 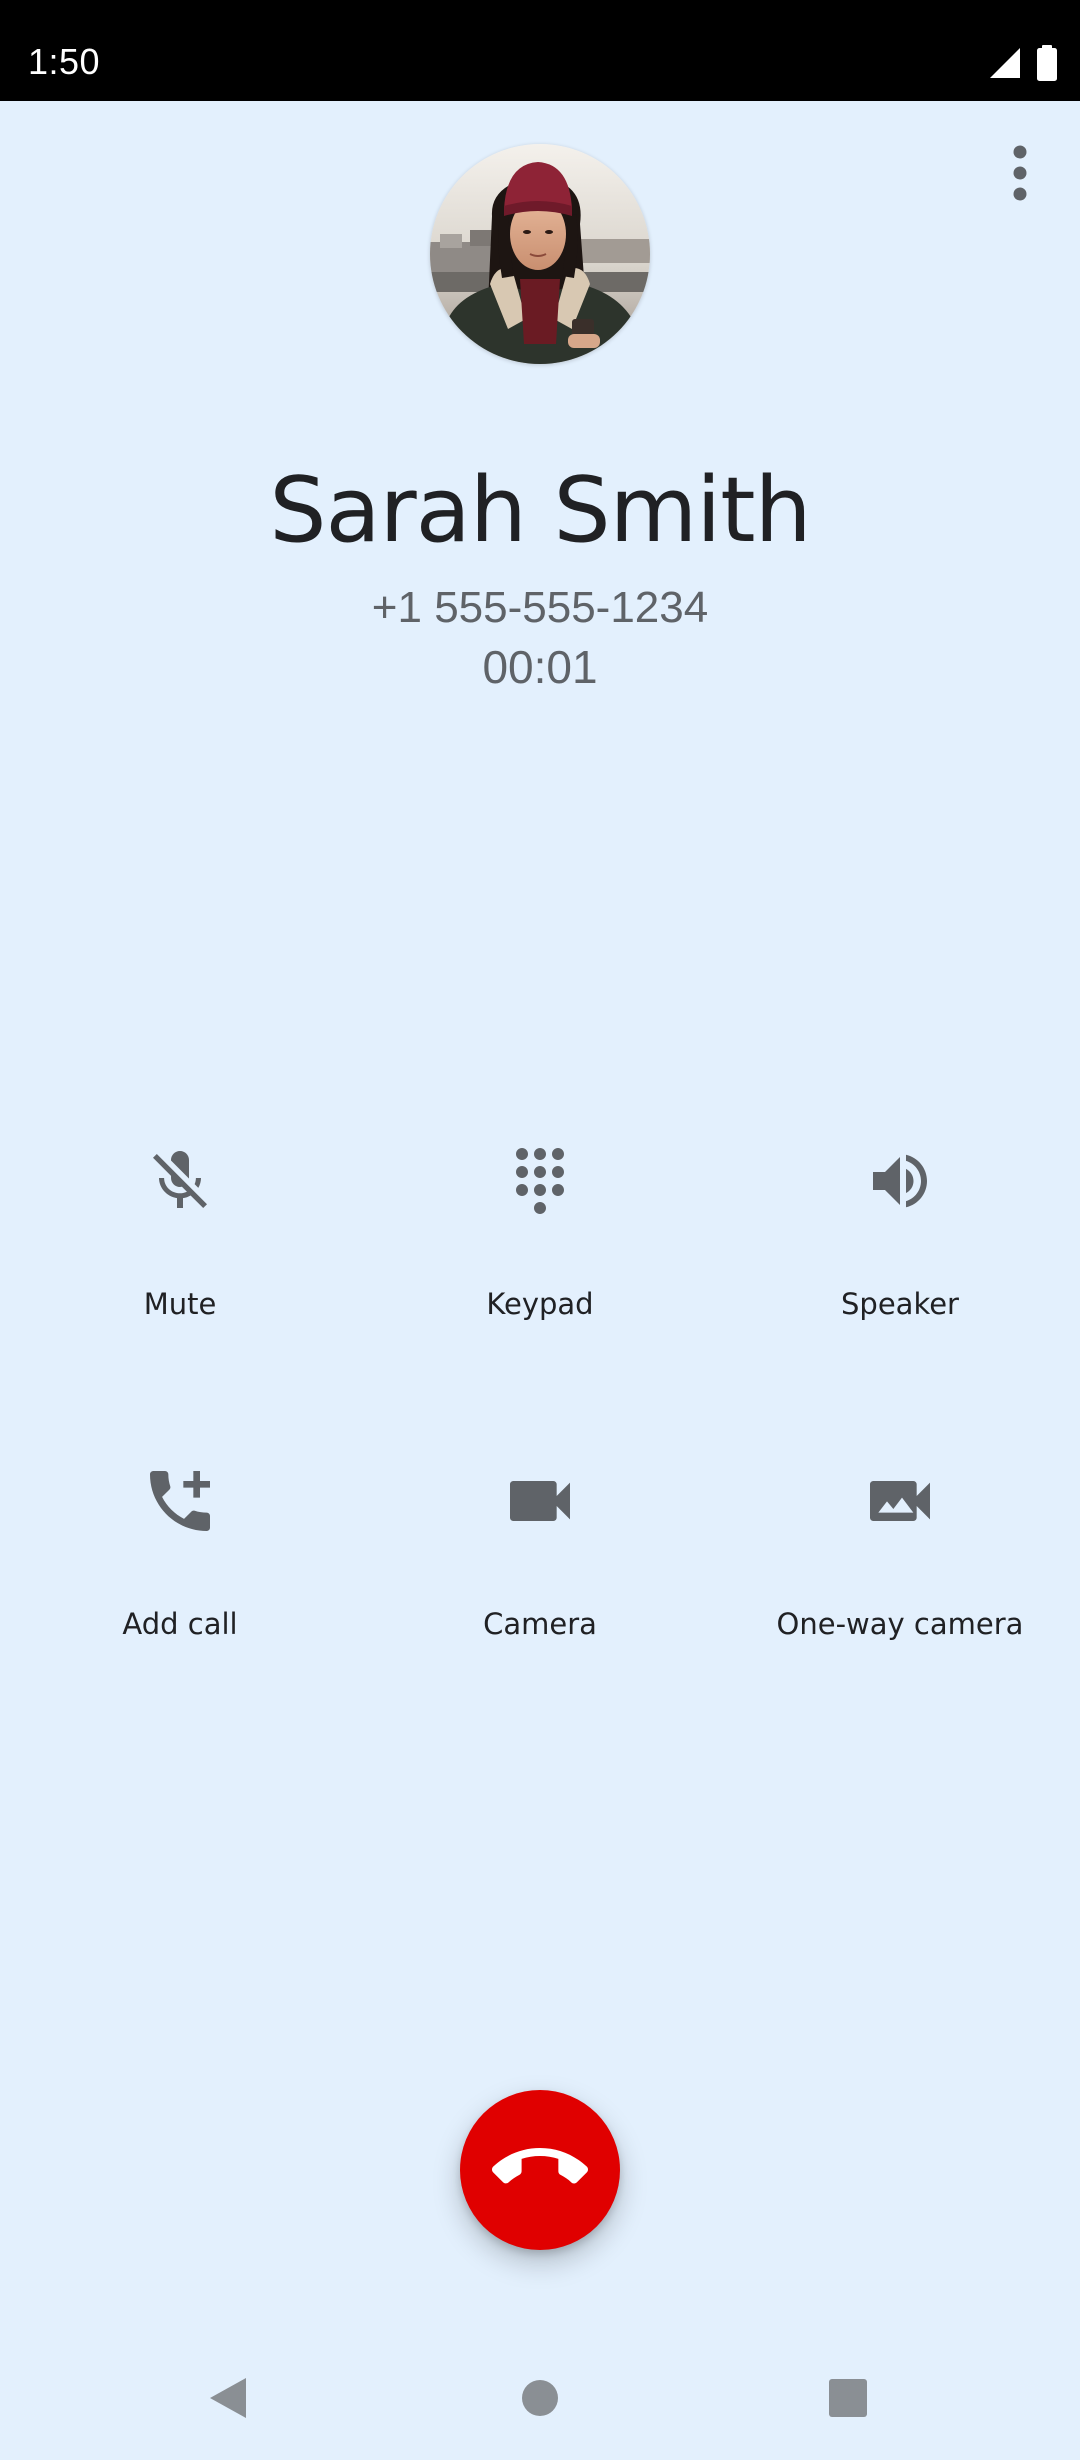 I want to click on dialpad-icon, so click(x=540, y=1181).